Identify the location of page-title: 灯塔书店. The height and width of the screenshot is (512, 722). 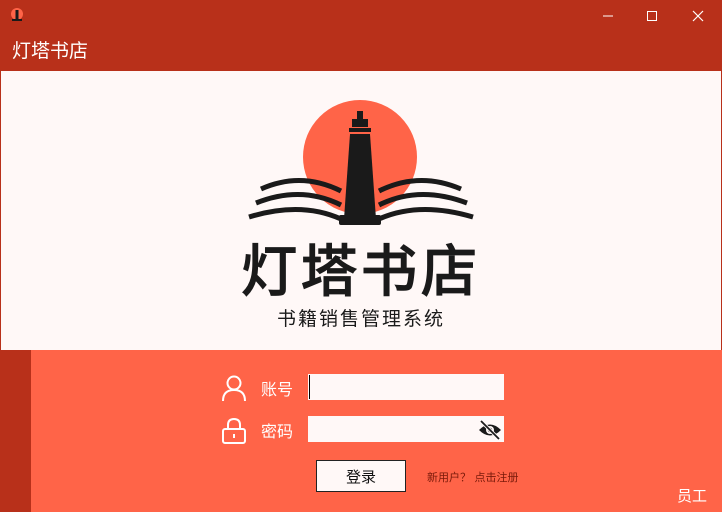
(50, 51).